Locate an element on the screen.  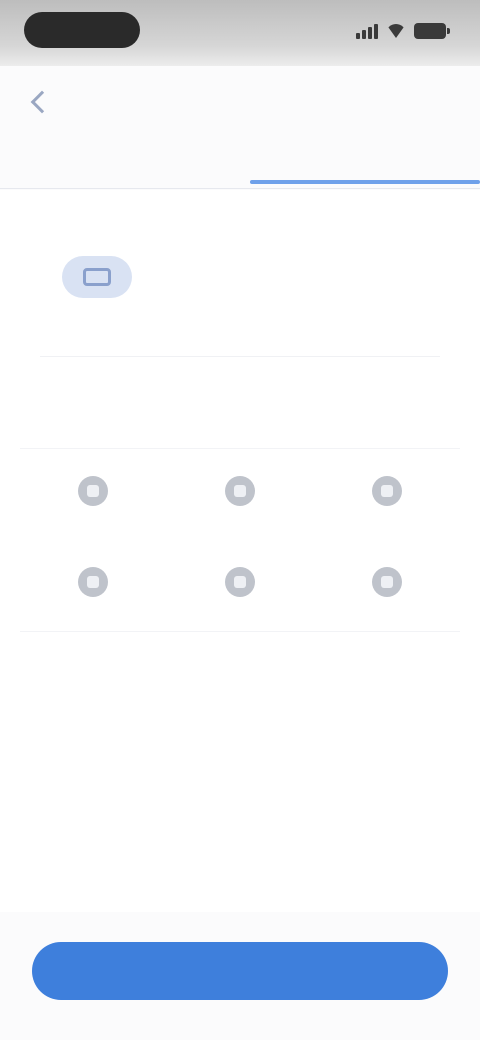
tab-second is located at coordinates (360, 156).